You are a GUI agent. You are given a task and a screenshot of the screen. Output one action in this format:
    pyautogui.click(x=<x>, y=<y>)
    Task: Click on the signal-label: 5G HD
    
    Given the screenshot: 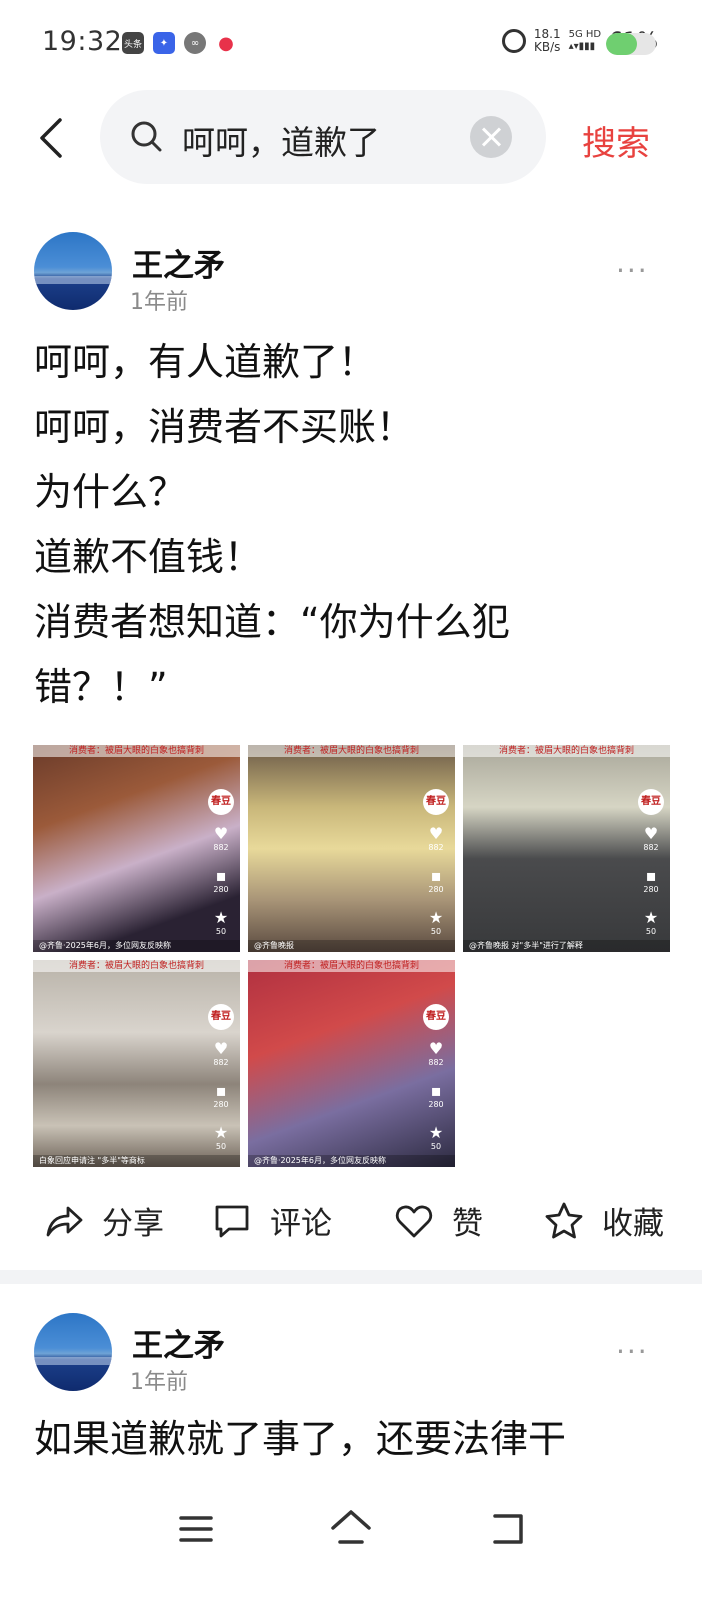 What is the action you would take?
    pyautogui.click(x=585, y=34)
    